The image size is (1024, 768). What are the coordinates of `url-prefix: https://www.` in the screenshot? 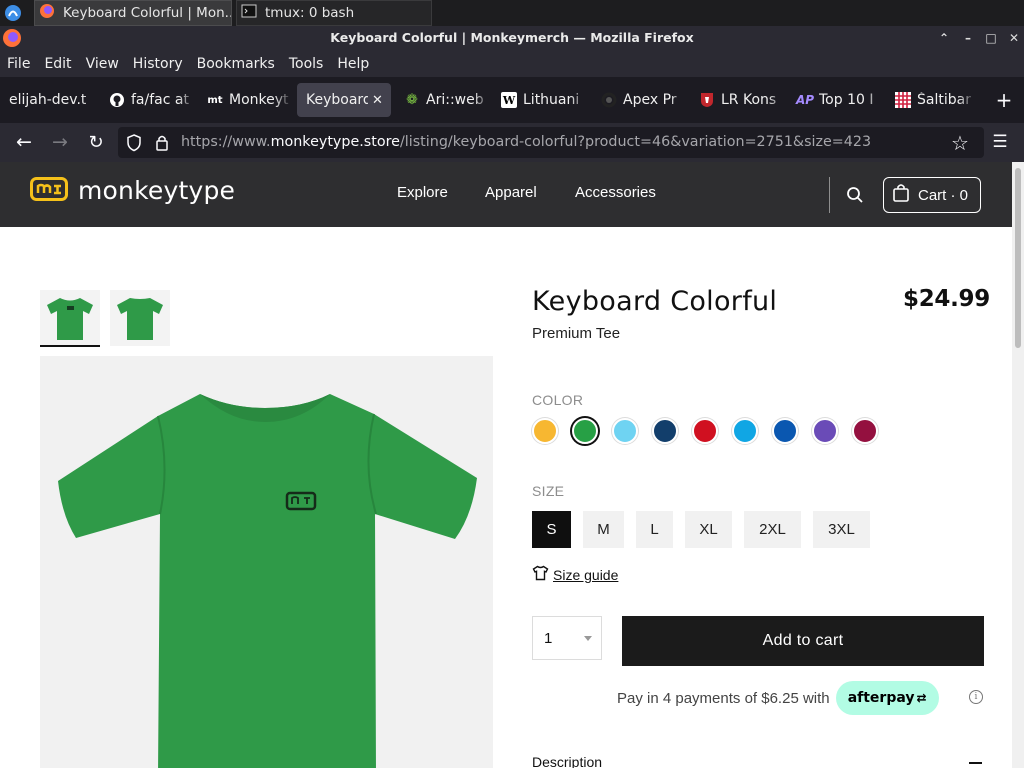 It's located at (226, 142).